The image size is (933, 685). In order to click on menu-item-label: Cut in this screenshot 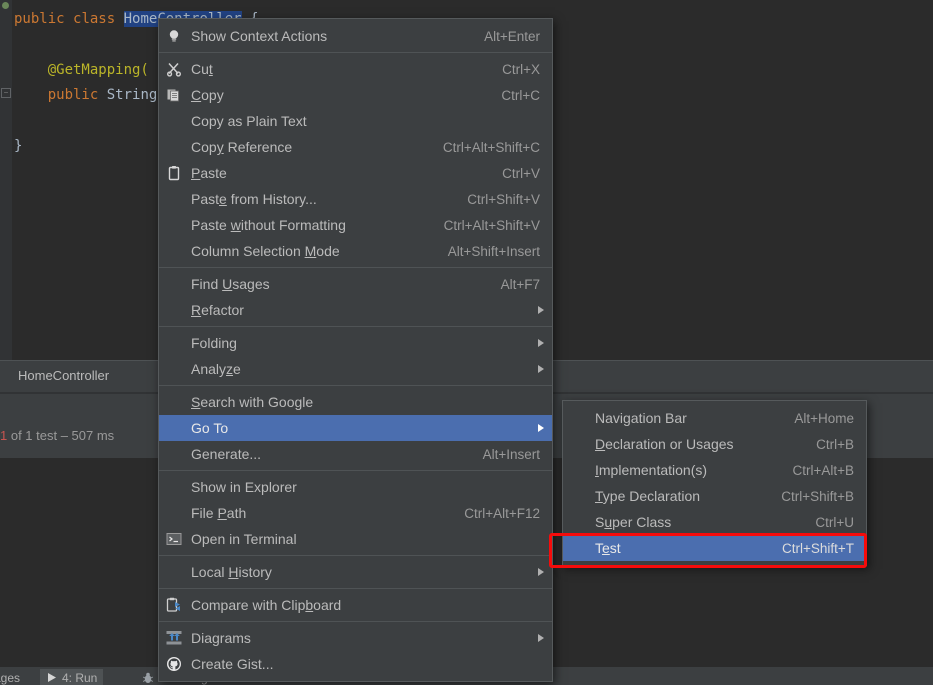, I will do `click(202, 69)`.